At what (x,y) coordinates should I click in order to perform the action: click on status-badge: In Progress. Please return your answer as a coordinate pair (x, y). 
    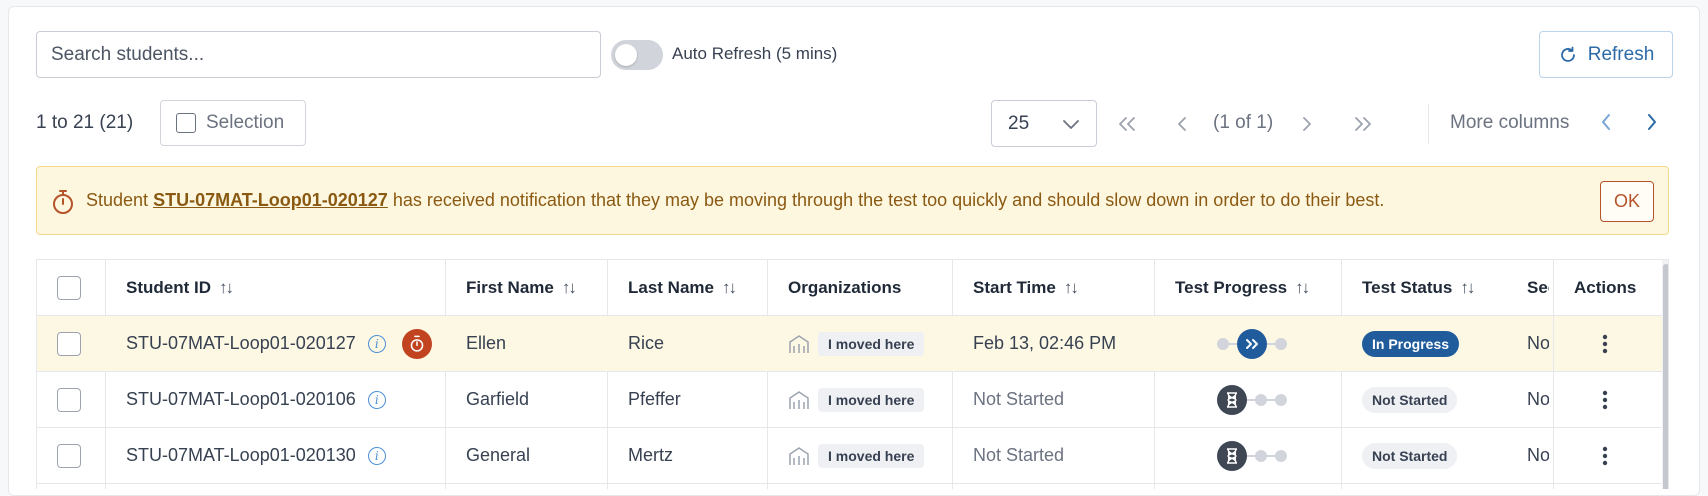
    Looking at the image, I should click on (1411, 343).